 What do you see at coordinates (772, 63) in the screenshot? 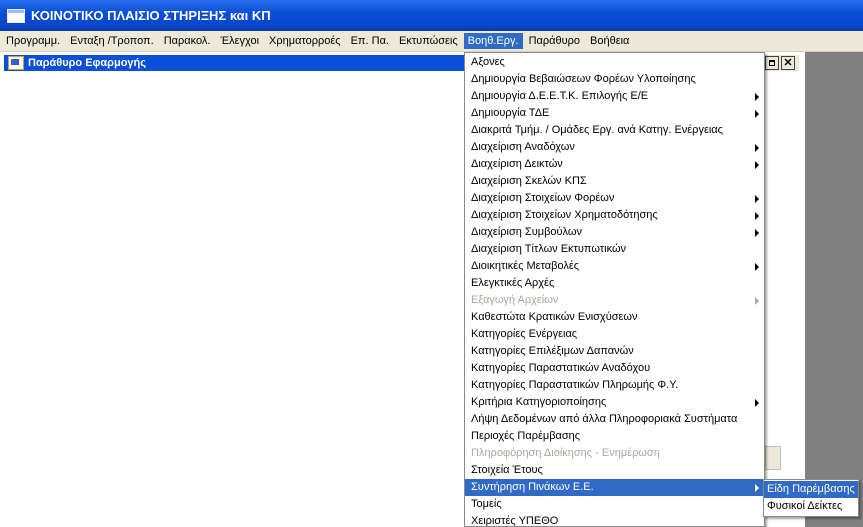
I see `restore-window-button` at bounding box center [772, 63].